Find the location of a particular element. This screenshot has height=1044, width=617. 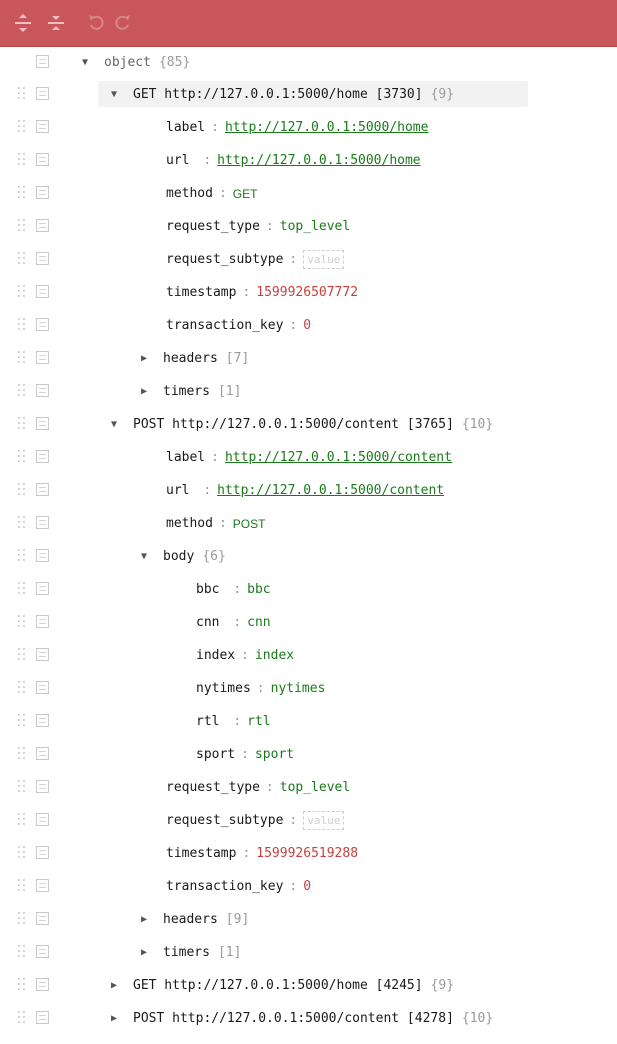

field-value: nytimes is located at coordinates (298, 688).